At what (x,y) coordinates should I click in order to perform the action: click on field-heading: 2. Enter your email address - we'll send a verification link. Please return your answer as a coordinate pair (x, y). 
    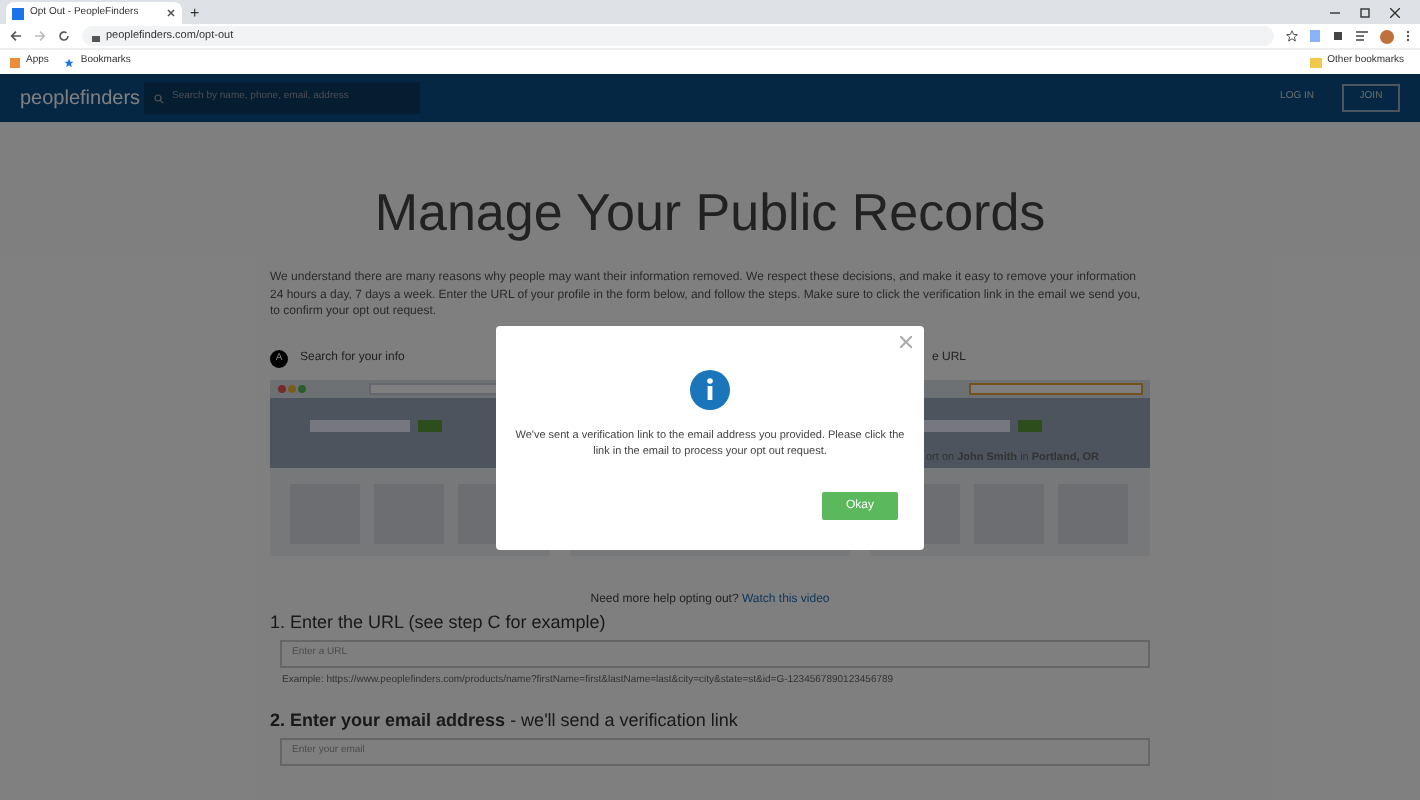
    Looking at the image, I should click on (505, 720).